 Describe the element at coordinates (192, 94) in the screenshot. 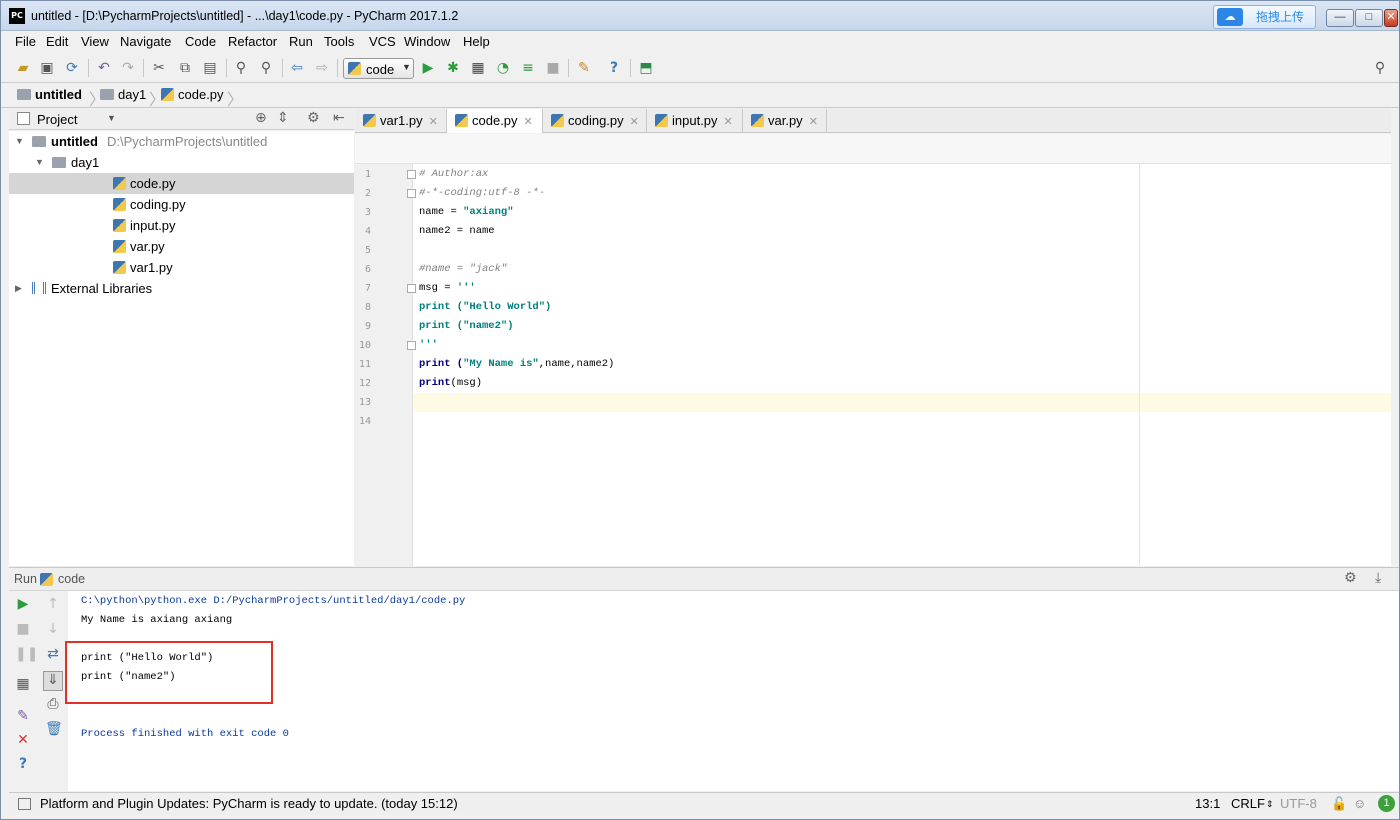

I see `breadcrumb-file: code.py` at that location.